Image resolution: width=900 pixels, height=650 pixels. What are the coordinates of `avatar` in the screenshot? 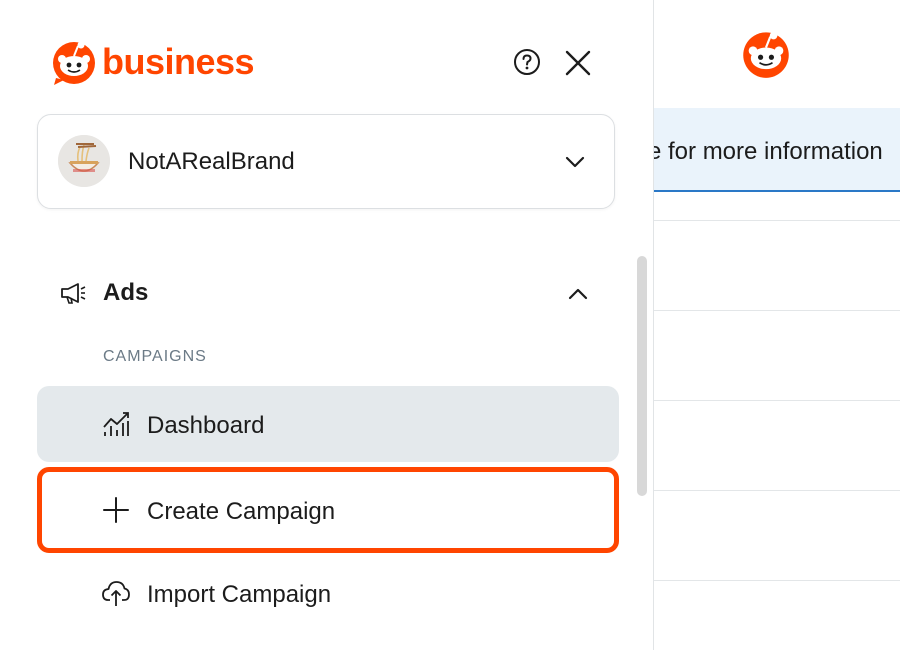 It's located at (84, 161).